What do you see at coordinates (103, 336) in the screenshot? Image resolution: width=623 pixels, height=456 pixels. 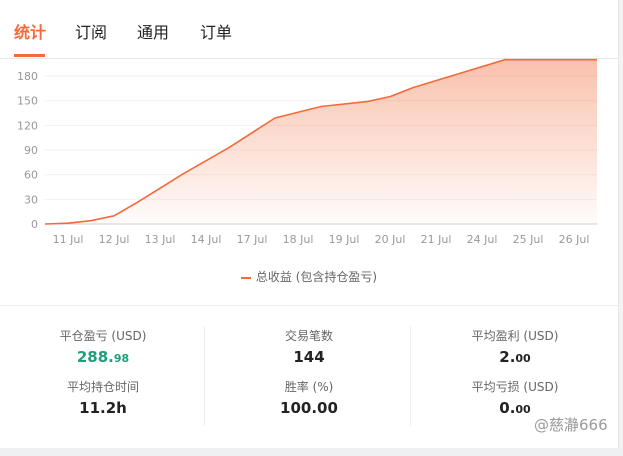 I see `stat-label: 平仓盈亏 (USD)` at bounding box center [103, 336].